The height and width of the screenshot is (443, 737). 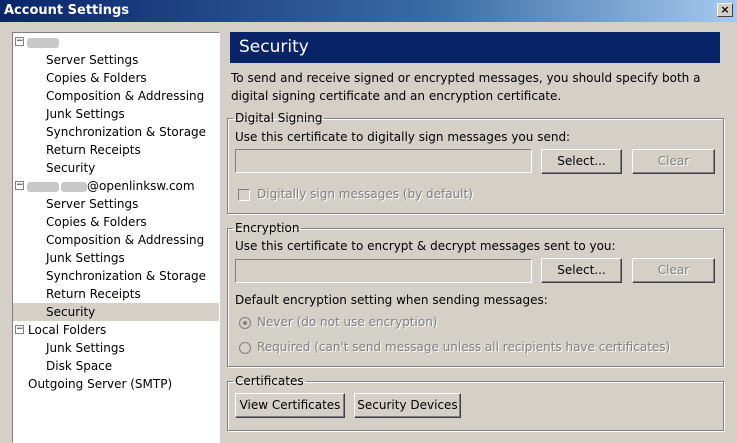 What do you see at coordinates (67, 330) in the screenshot?
I see `local-folders-label: Local Folders` at bounding box center [67, 330].